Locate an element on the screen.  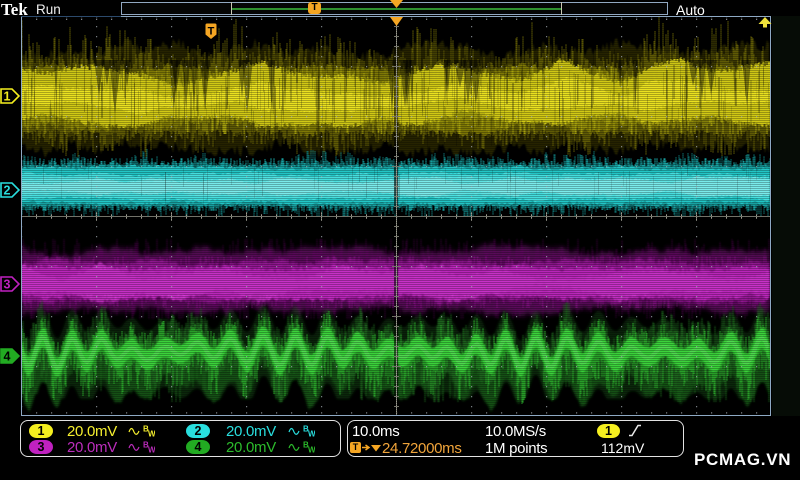
svg-text: 1 is located at coordinates (7, 97).